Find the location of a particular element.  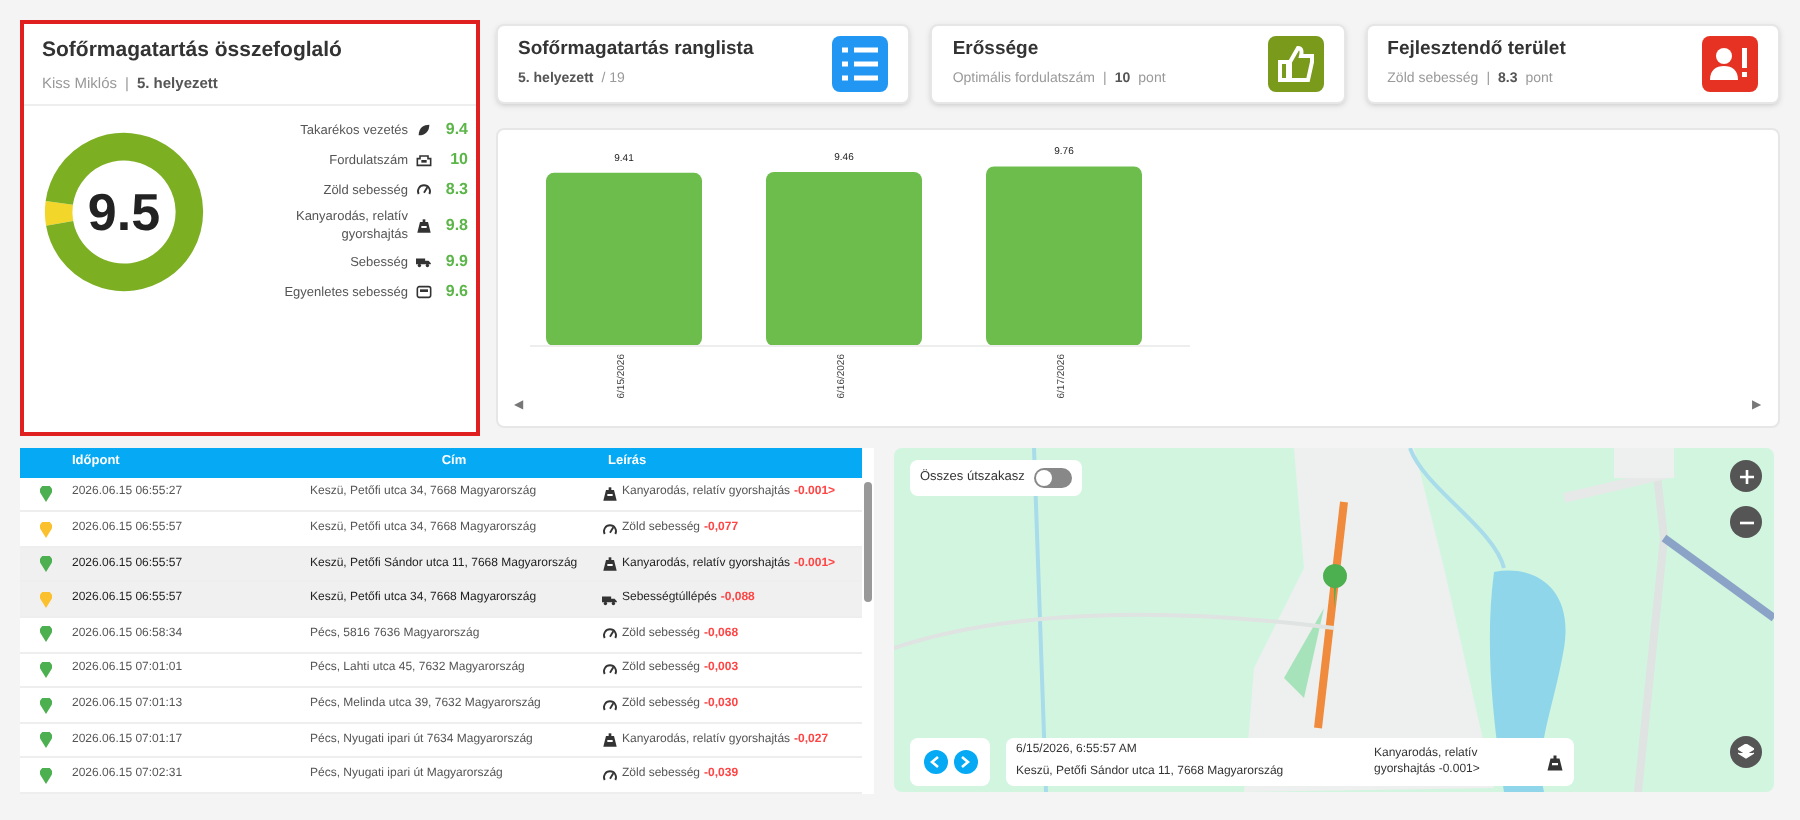

card-title: Sofőrmagatartás ranglista is located at coordinates (636, 50).